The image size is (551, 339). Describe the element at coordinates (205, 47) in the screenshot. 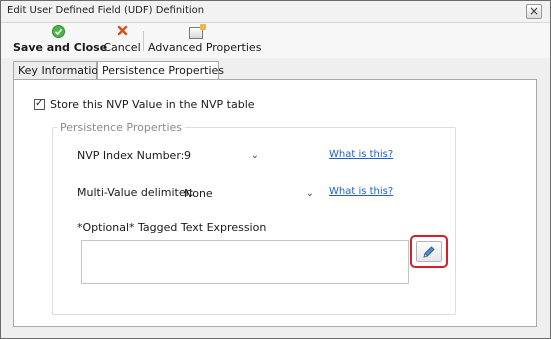

I see `advanced-properties-label: Advanced Properties` at that location.